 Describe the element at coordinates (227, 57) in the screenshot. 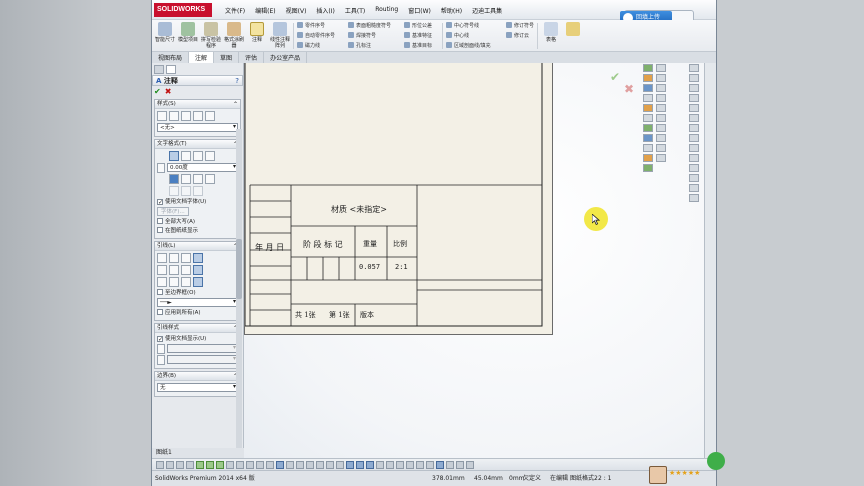

I see `tab-sketch: 草图` at that location.